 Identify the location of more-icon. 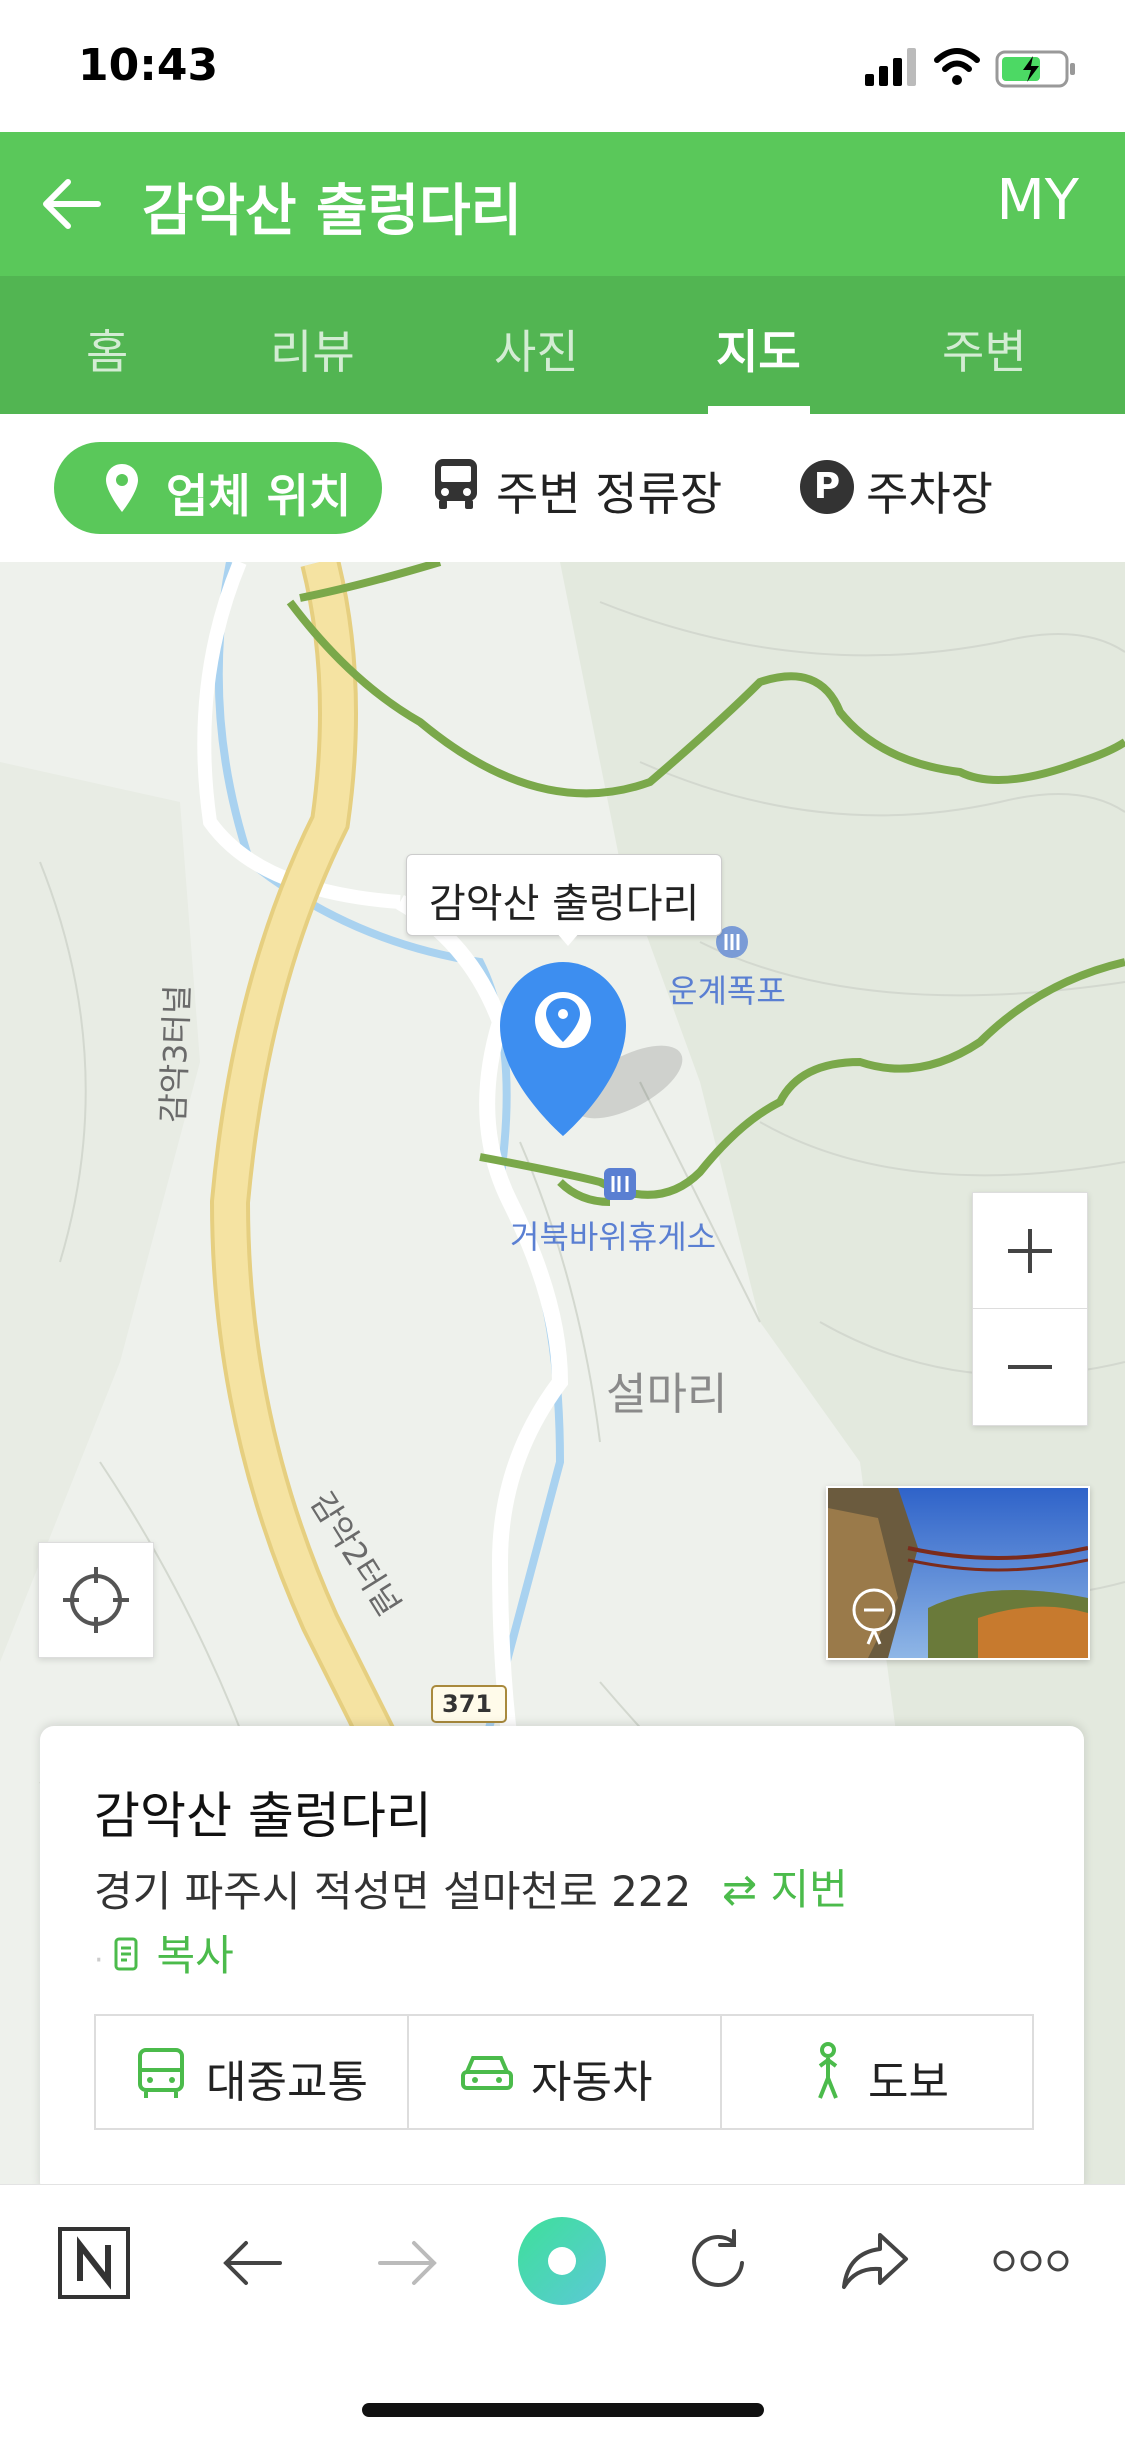
(1031, 2261).